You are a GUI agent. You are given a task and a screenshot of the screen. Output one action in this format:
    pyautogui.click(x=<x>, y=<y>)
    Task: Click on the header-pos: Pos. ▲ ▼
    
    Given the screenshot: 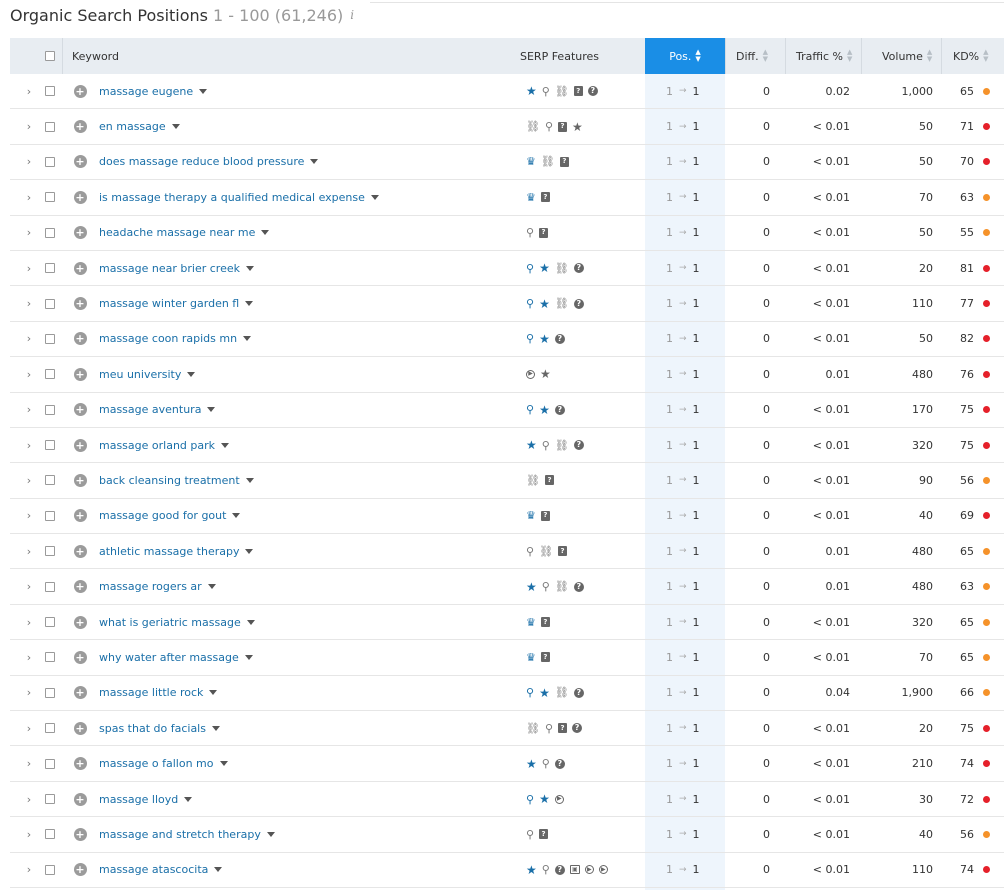 What is the action you would take?
    pyautogui.click(x=685, y=56)
    